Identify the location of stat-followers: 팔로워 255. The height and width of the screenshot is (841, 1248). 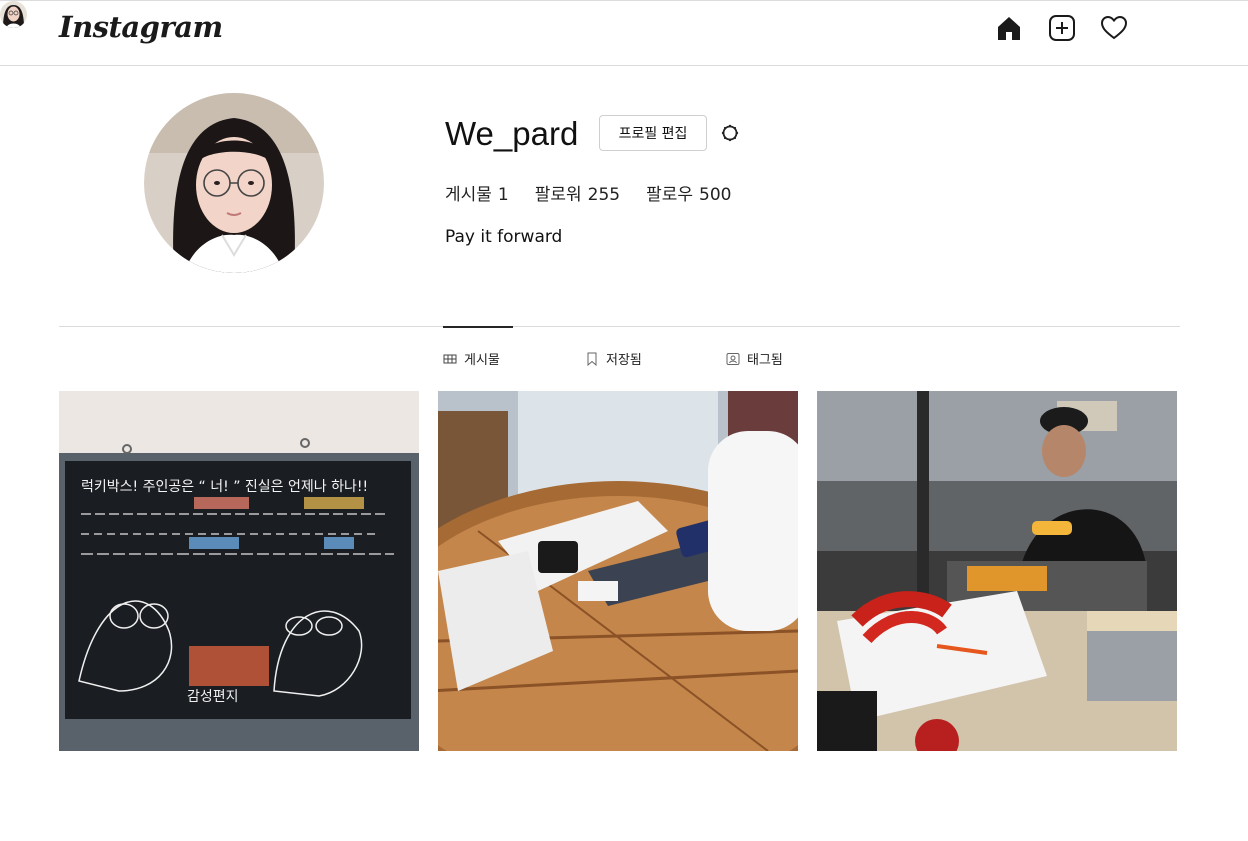
(577, 192).